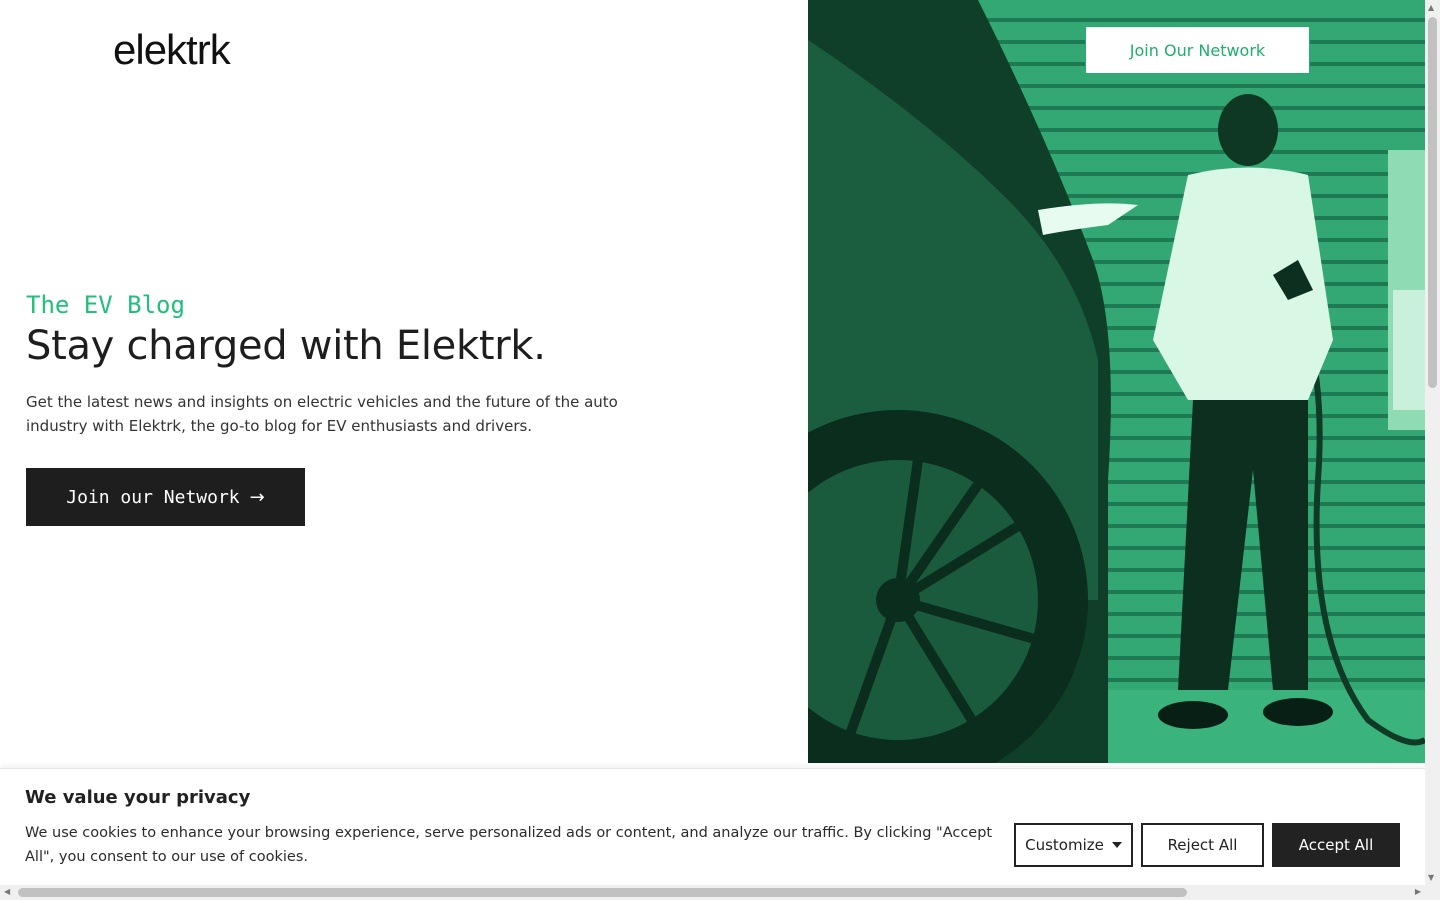 The height and width of the screenshot is (900, 1440). What do you see at coordinates (105, 305) in the screenshot?
I see `hero-eyebrow: The EV Blog` at bounding box center [105, 305].